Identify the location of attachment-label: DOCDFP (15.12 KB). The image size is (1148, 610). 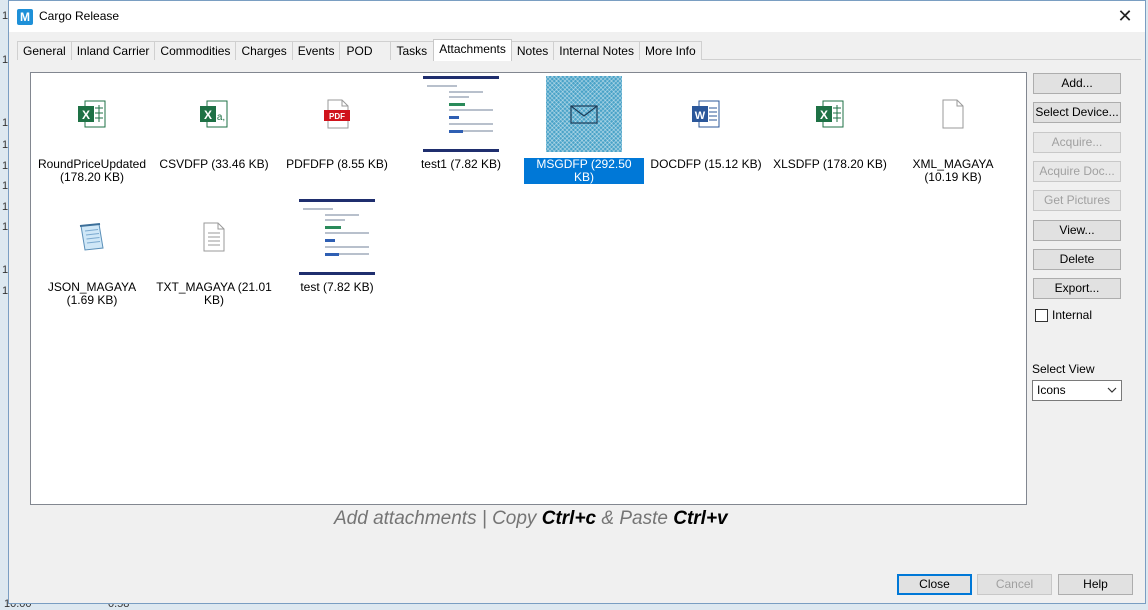
(706, 164).